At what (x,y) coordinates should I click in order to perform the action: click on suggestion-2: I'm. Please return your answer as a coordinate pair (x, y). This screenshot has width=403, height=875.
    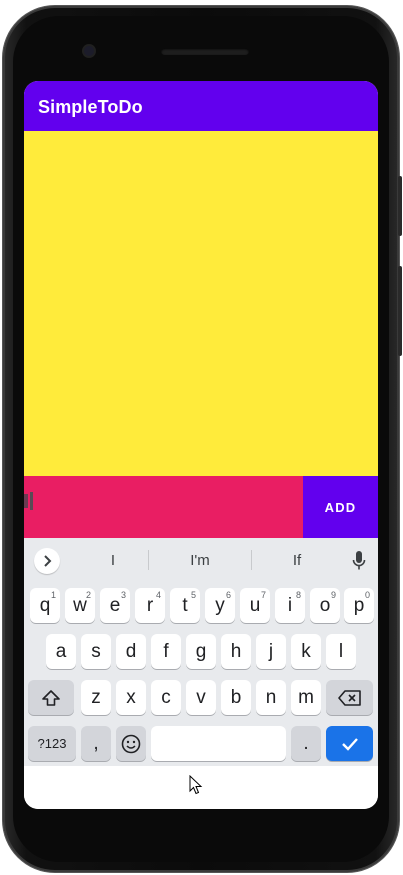
    Looking at the image, I should click on (200, 560).